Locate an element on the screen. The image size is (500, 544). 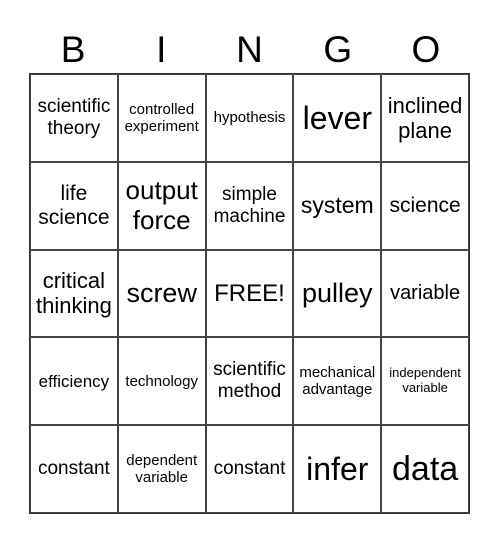
cell-label: pulley is located at coordinates (337, 292).